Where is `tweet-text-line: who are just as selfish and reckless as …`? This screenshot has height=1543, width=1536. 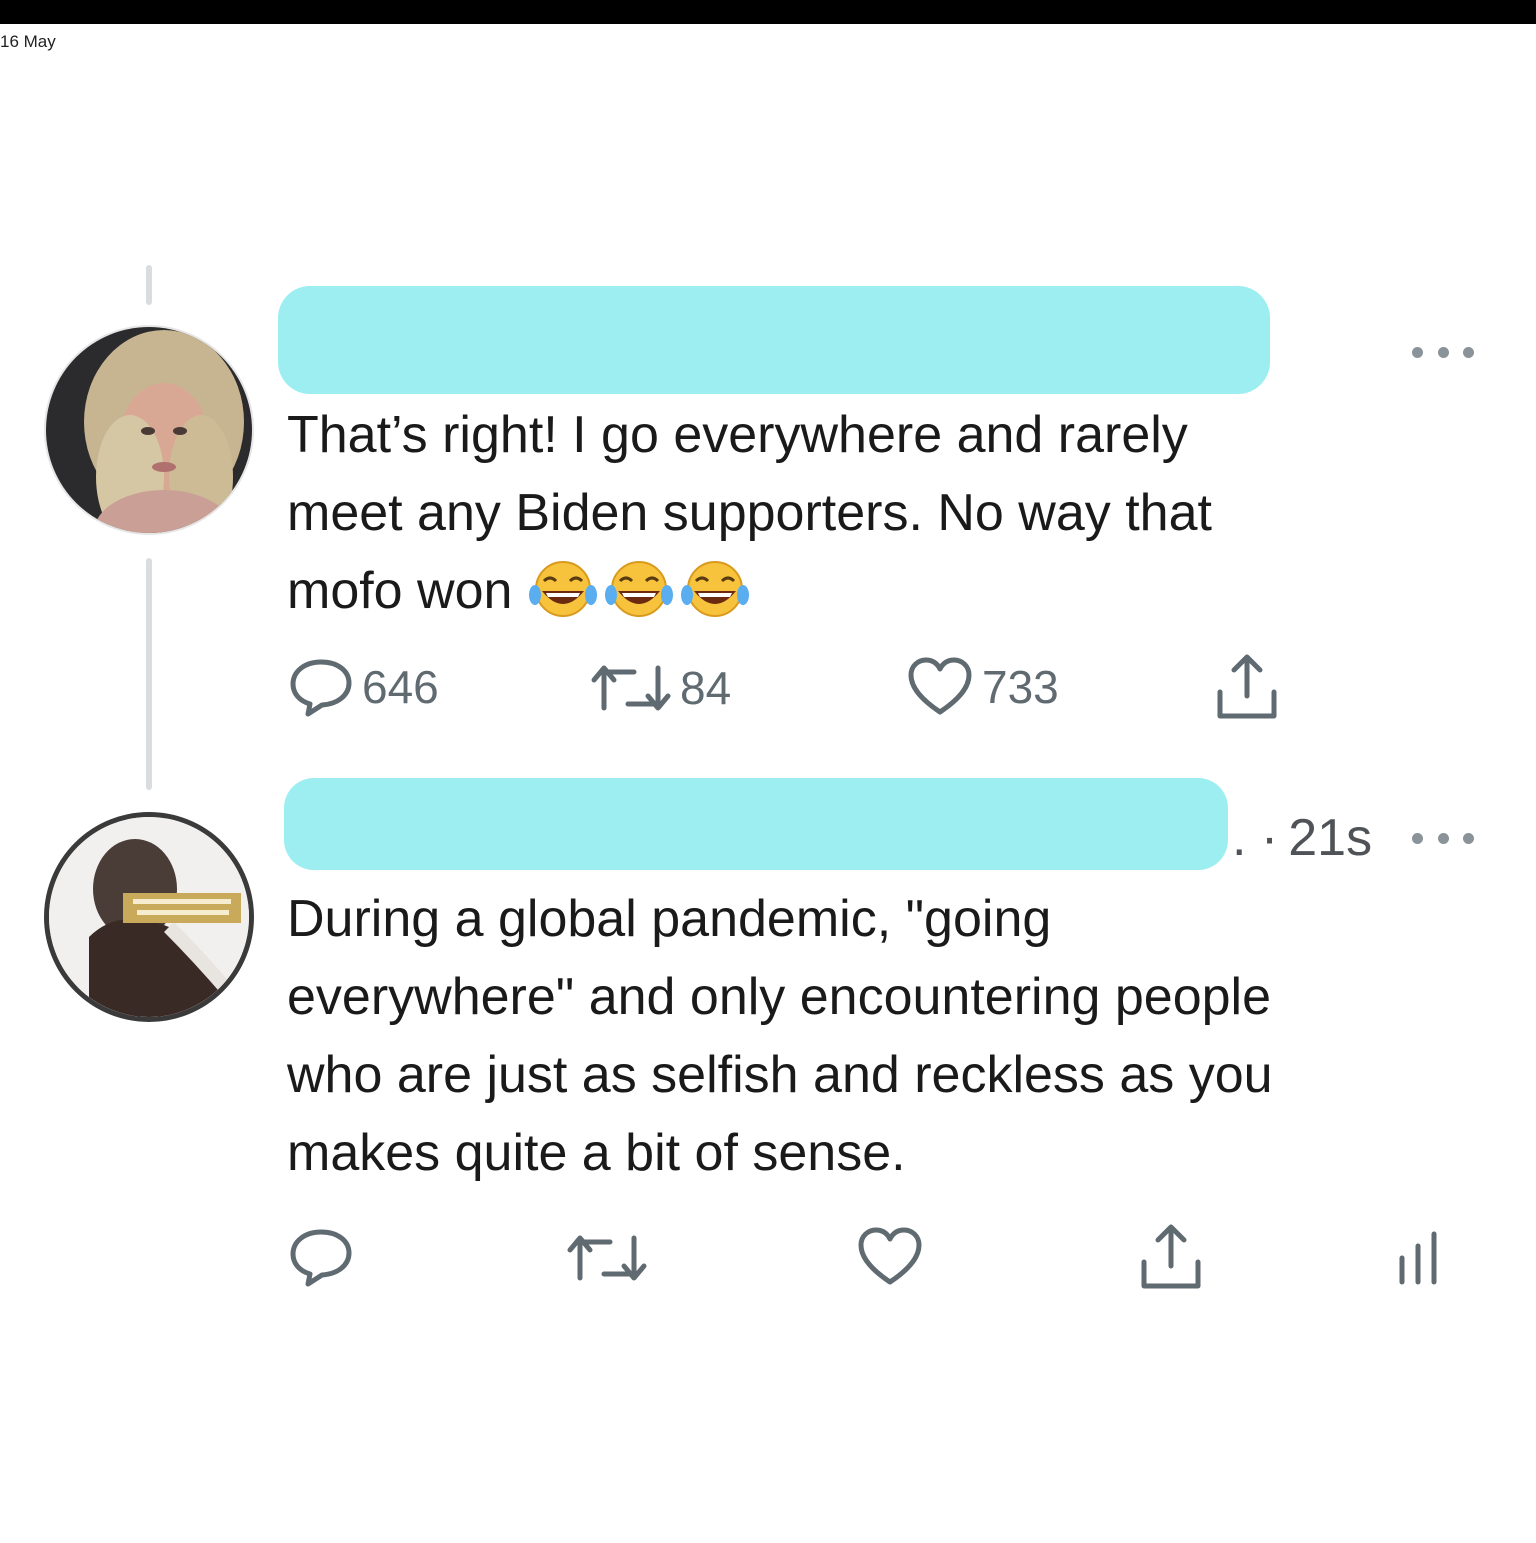 tweet-text-line: who are just as selfish and reckless as … is located at coordinates (780, 1075).